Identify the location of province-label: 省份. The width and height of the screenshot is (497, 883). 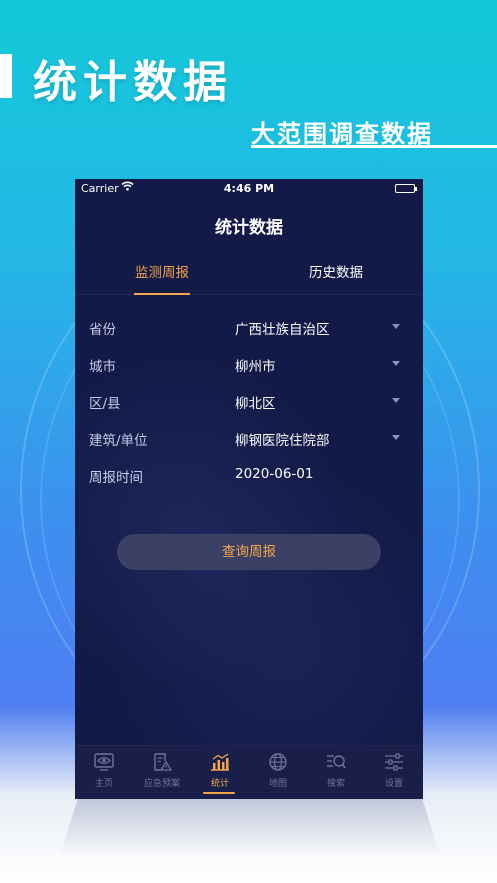
(102, 330).